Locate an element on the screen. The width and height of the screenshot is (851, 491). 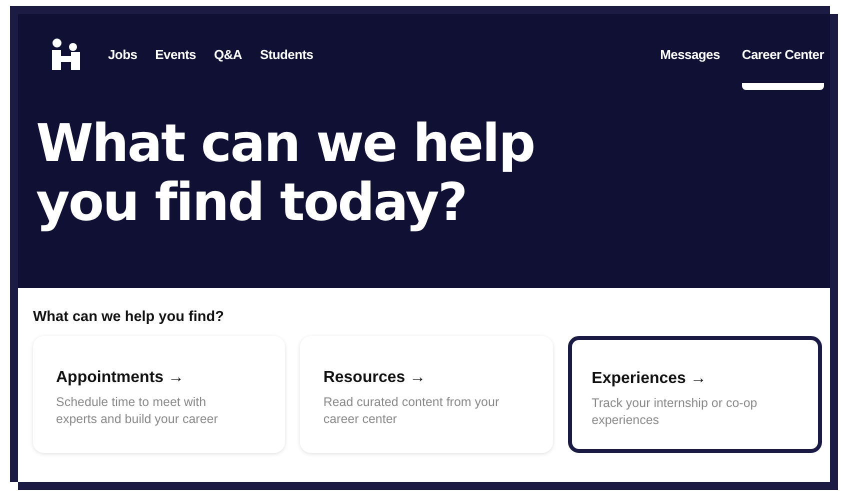
card-title: Resources → is located at coordinates (375, 378).